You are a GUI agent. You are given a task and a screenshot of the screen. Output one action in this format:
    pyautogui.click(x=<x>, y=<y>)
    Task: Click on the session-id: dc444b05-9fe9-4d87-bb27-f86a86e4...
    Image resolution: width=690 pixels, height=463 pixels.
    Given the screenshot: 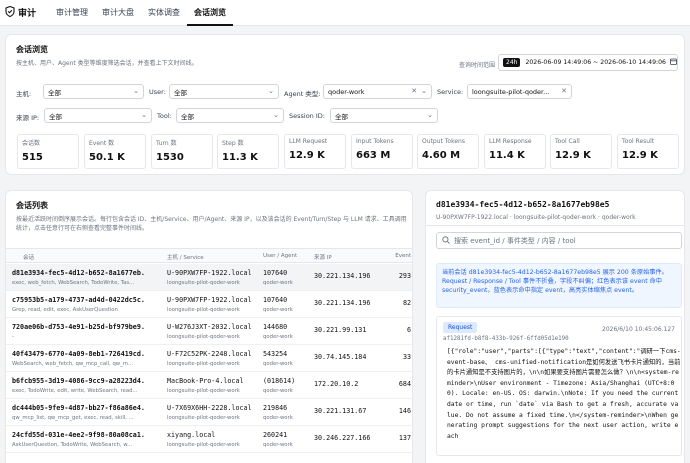 What is the action you would take?
    pyautogui.click(x=79, y=408)
    